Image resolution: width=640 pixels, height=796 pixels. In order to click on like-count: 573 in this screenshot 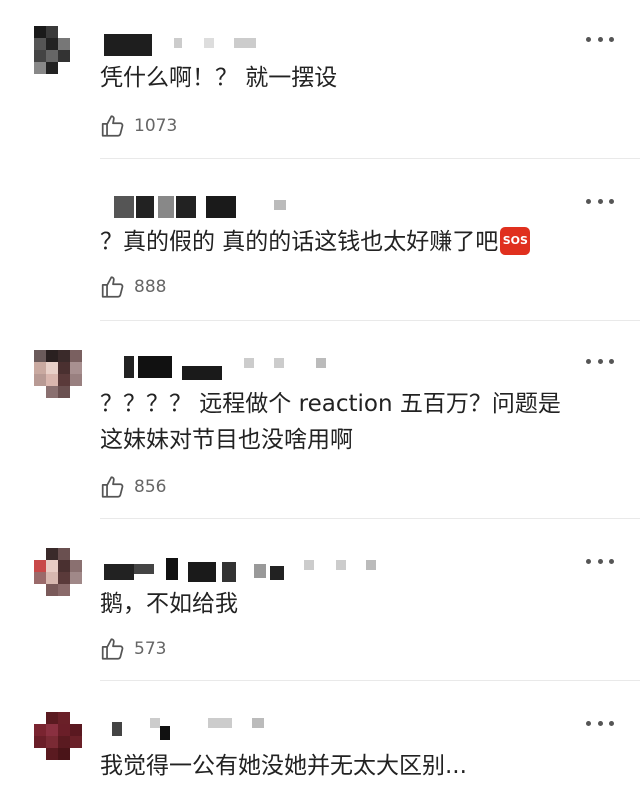, I will do `click(150, 649)`.